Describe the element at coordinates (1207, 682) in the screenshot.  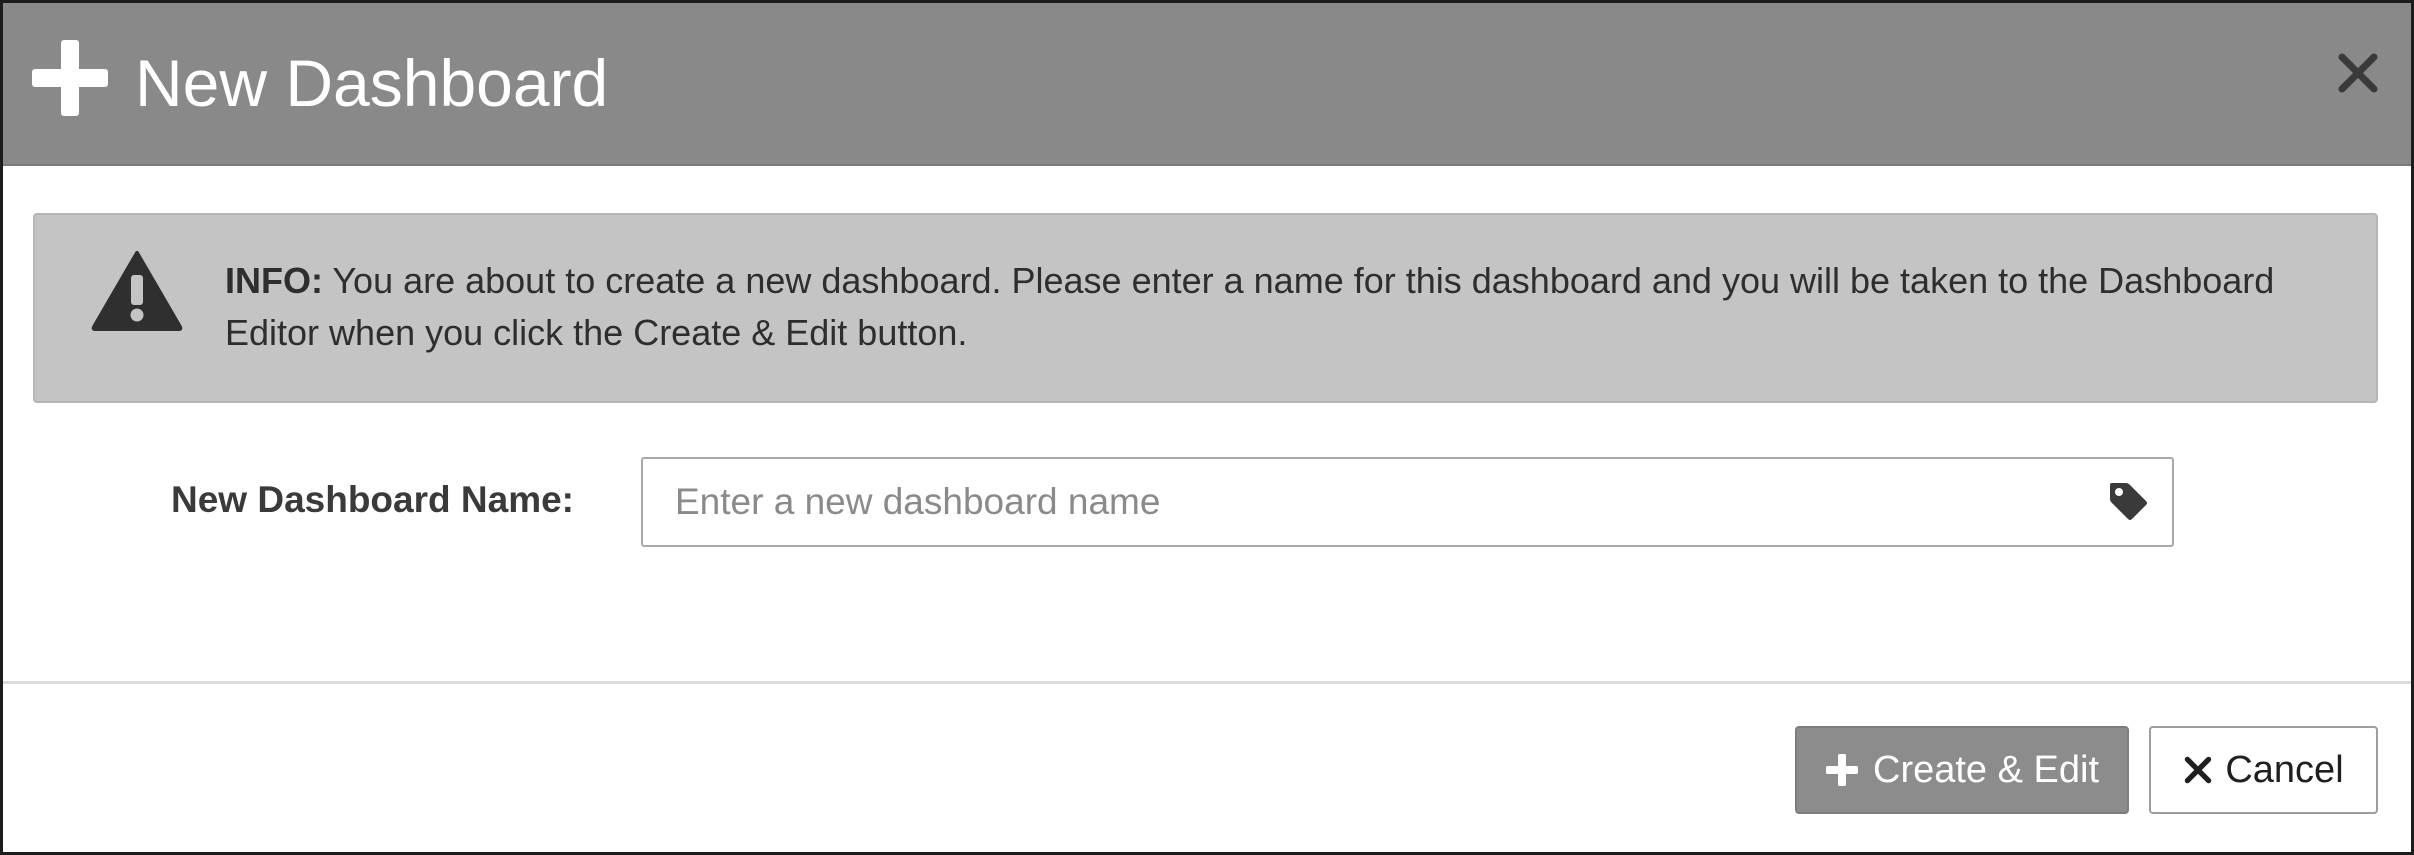
I see `footer-divider` at that location.